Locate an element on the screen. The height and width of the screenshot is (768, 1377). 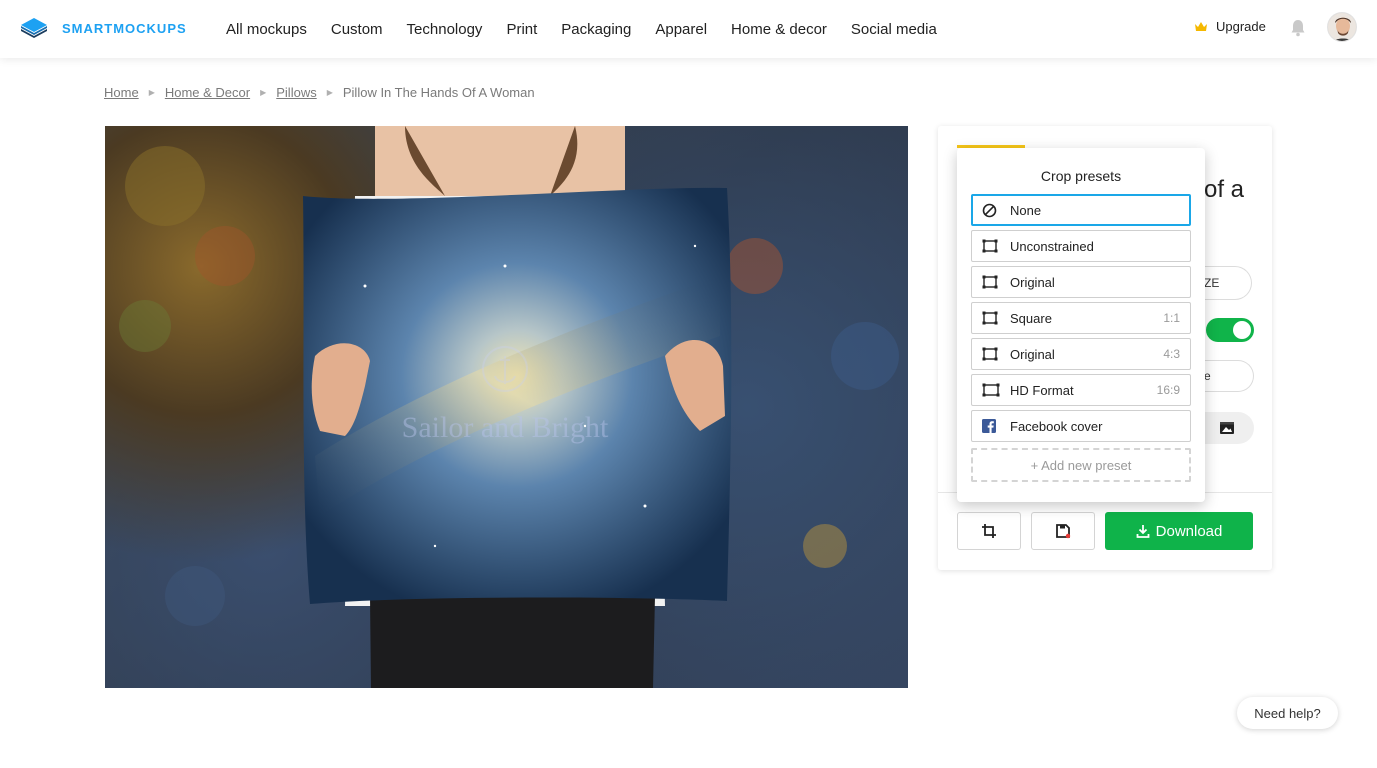
avatar-portrait is located at coordinates (1342, 27).